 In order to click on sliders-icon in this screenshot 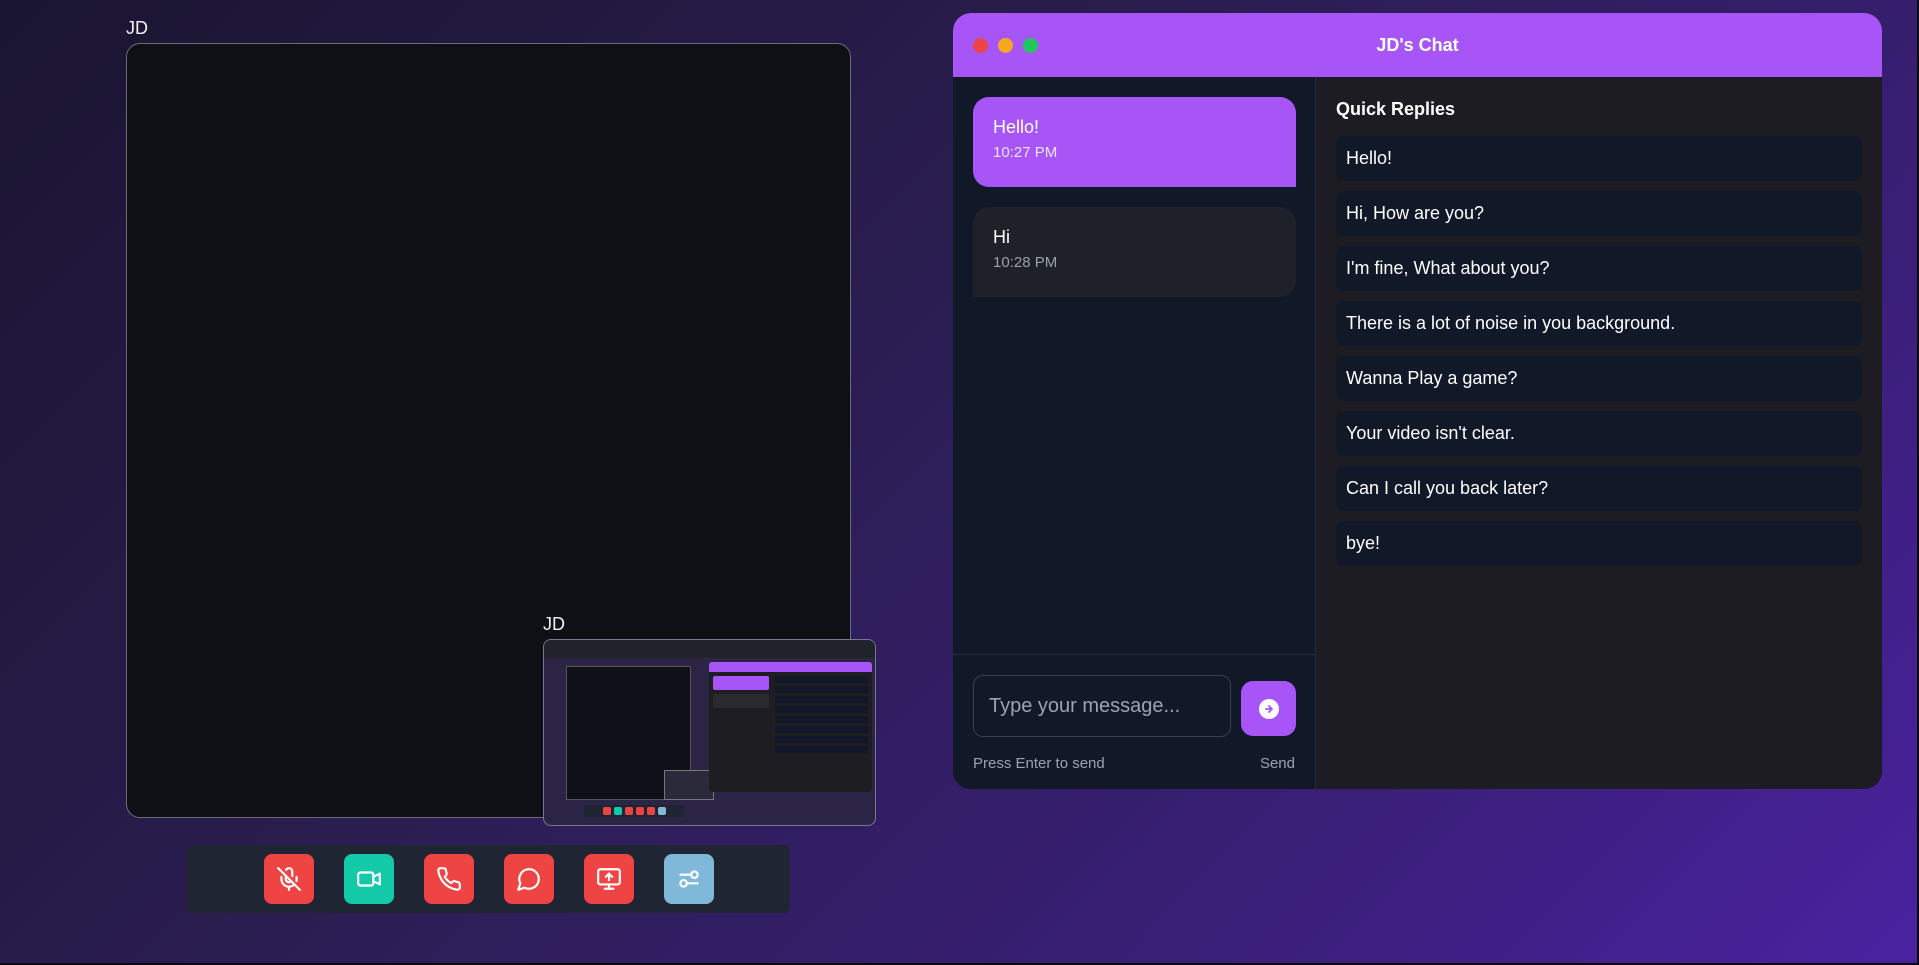, I will do `click(688, 879)`.